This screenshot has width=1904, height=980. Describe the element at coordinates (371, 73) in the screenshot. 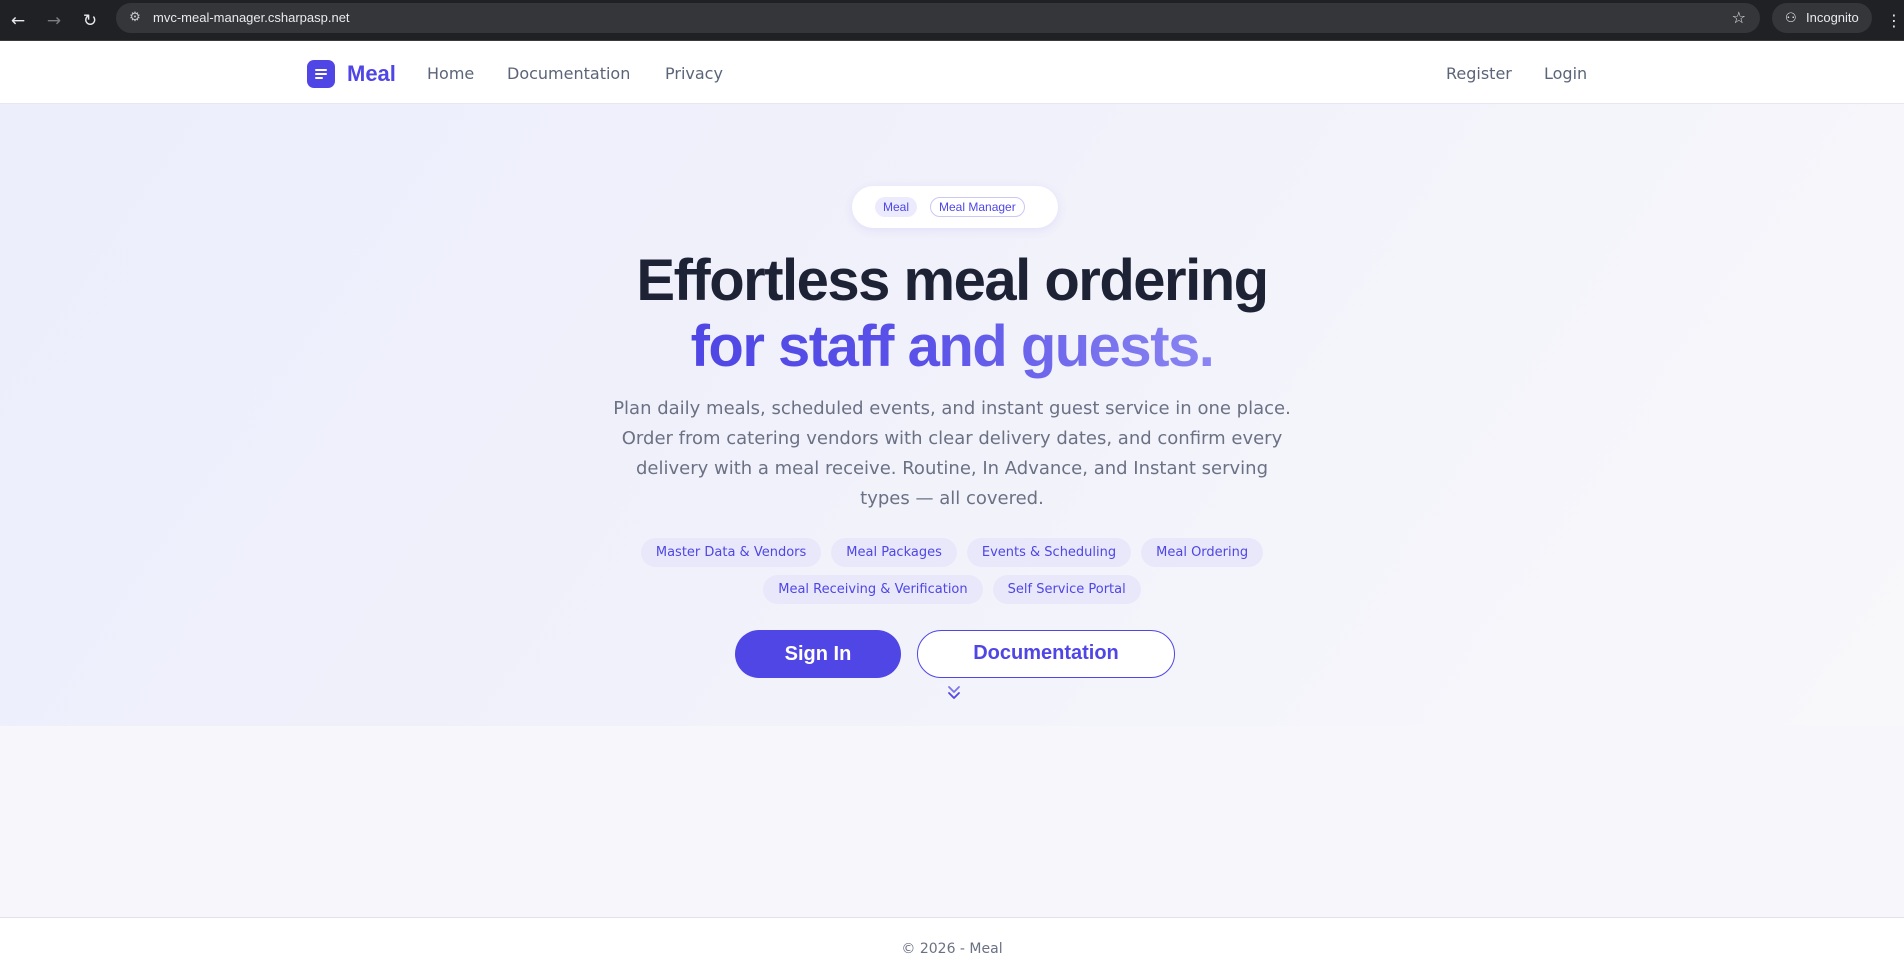

I see `brand-name: Meal` at that location.